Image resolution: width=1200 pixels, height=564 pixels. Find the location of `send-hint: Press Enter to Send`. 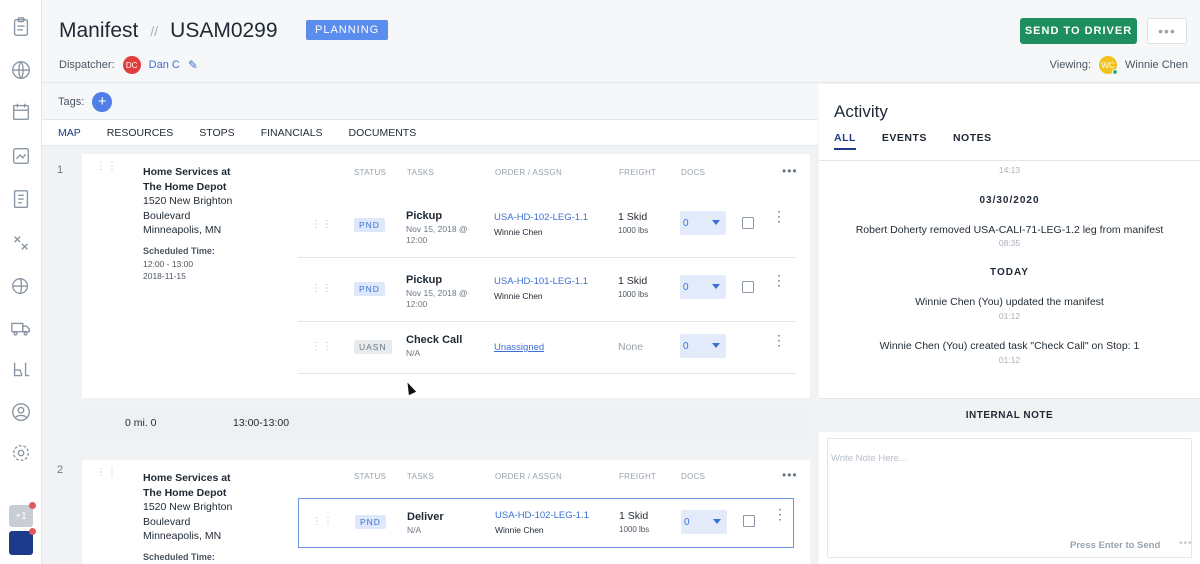

send-hint: Press Enter to Send is located at coordinates (1115, 545).